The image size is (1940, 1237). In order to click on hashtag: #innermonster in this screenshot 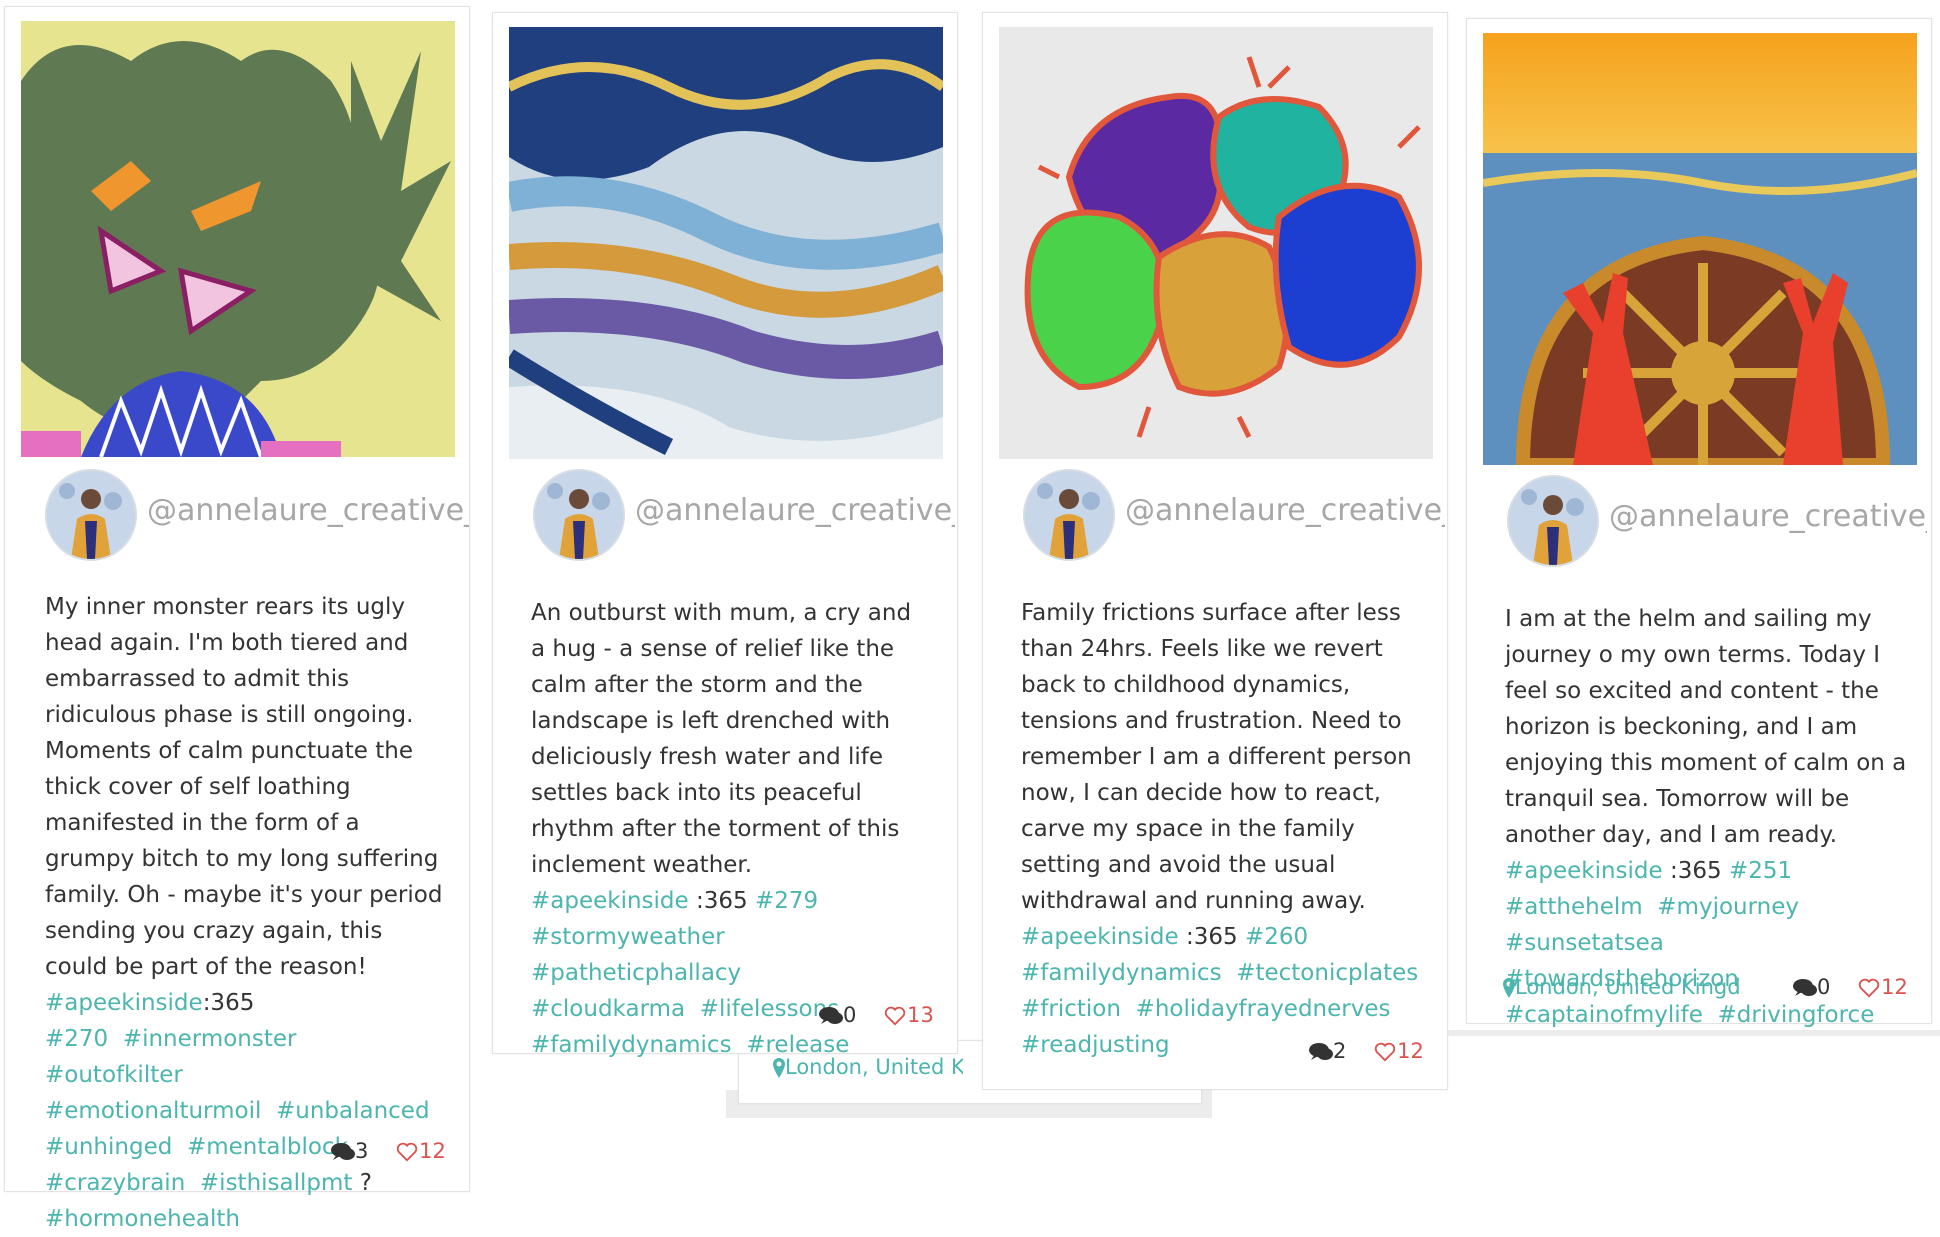, I will do `click(210, 1039)`.